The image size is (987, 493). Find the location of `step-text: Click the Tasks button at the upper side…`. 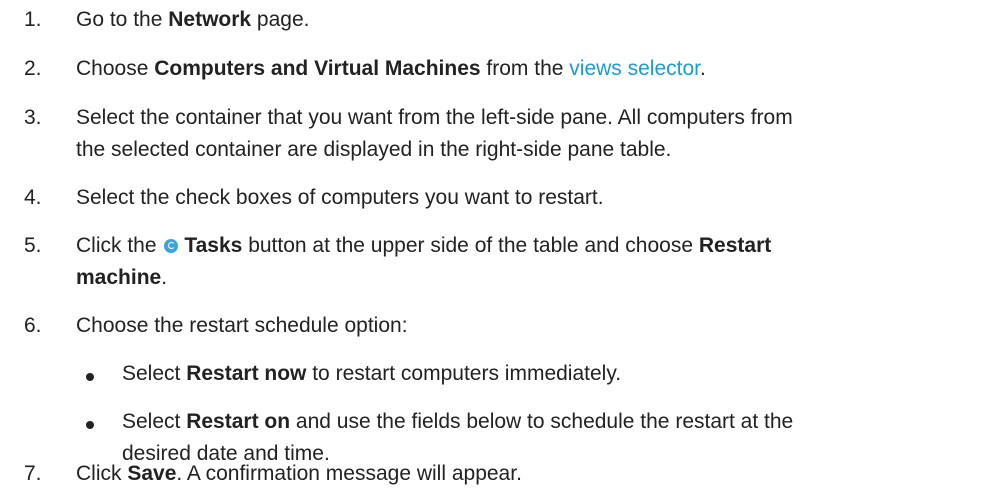

step-text: Click the Tasks button at the upper side… is located at coordinates (531, 246).